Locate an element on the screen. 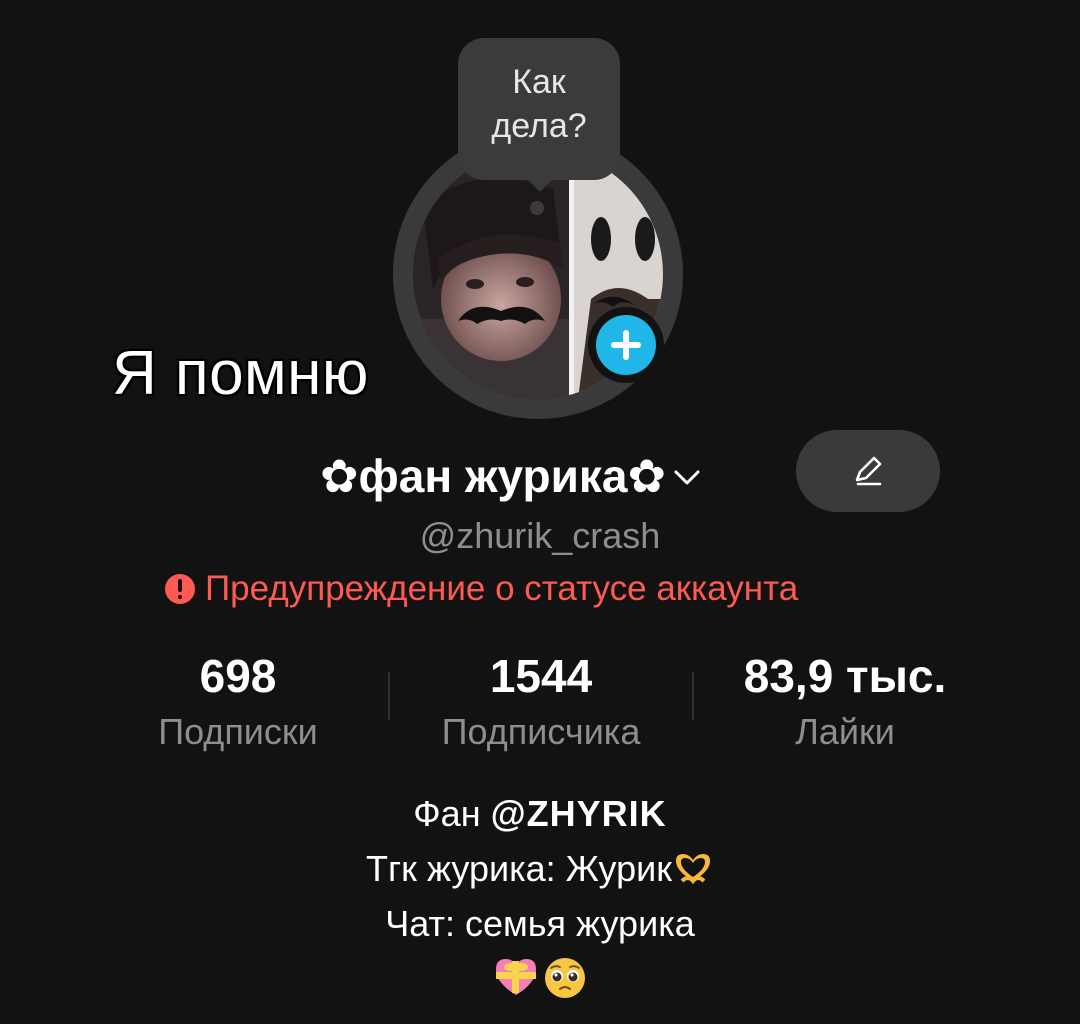 This screenshot has height=1024, width=1080. add-story-button is located at coordinates (626, 345).